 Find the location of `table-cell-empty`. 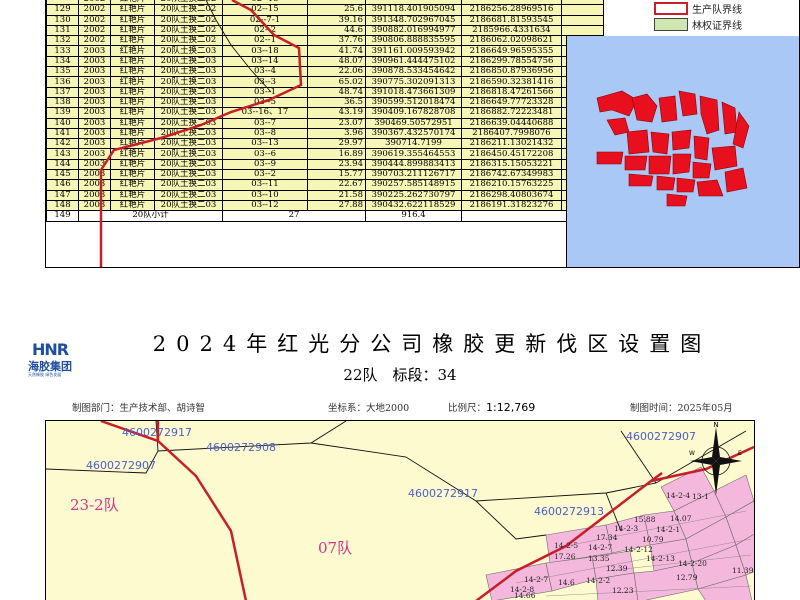

table-cell-empty is located at coordinates (582, 10).